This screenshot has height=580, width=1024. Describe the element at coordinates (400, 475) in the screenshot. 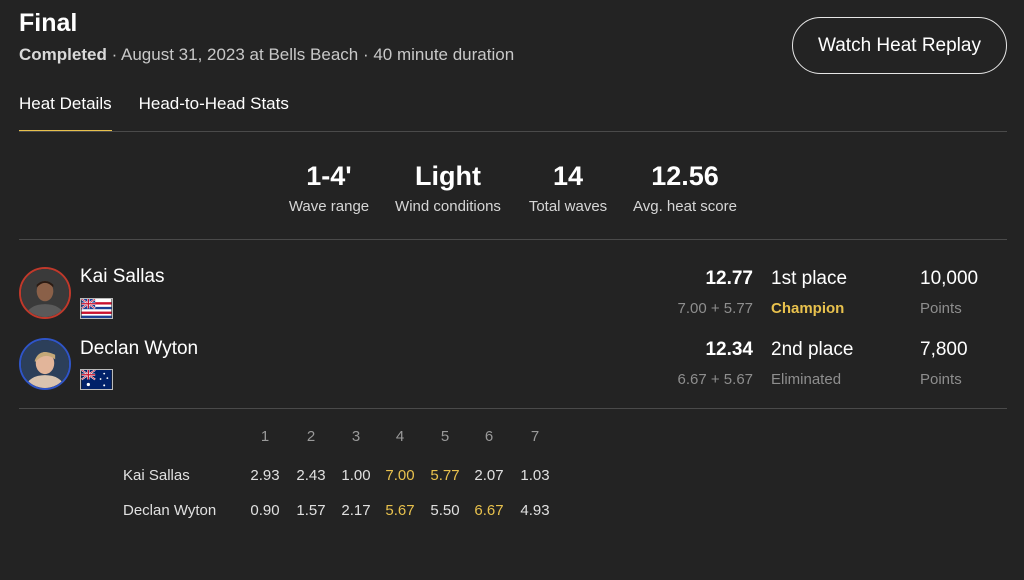

I see `wave-score-counting: 7.00` at that location.